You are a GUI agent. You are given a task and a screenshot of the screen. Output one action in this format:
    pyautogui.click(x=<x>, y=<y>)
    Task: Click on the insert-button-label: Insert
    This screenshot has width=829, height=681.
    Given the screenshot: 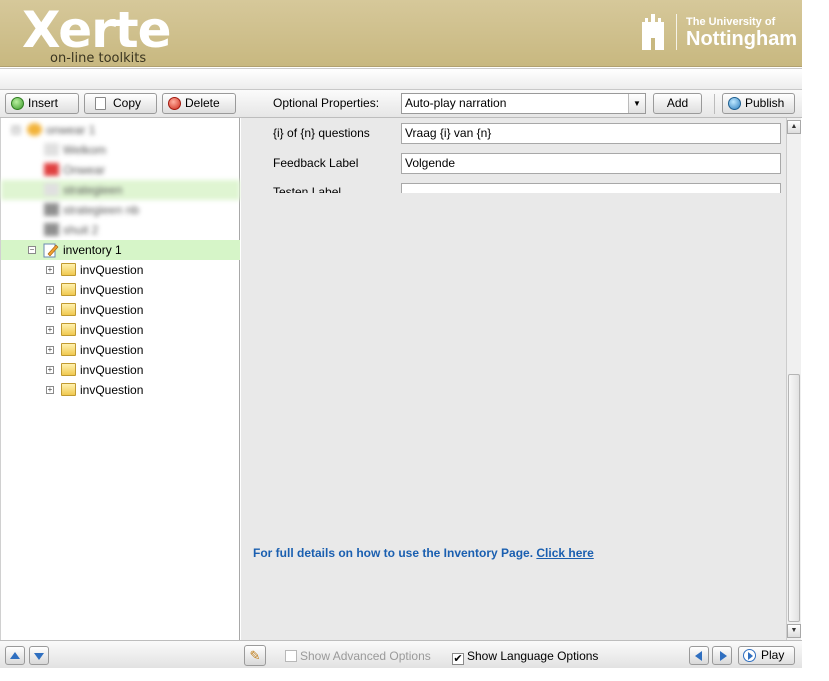 What is the action you would take?
    pyautogui.click(x=43, y=103)
    